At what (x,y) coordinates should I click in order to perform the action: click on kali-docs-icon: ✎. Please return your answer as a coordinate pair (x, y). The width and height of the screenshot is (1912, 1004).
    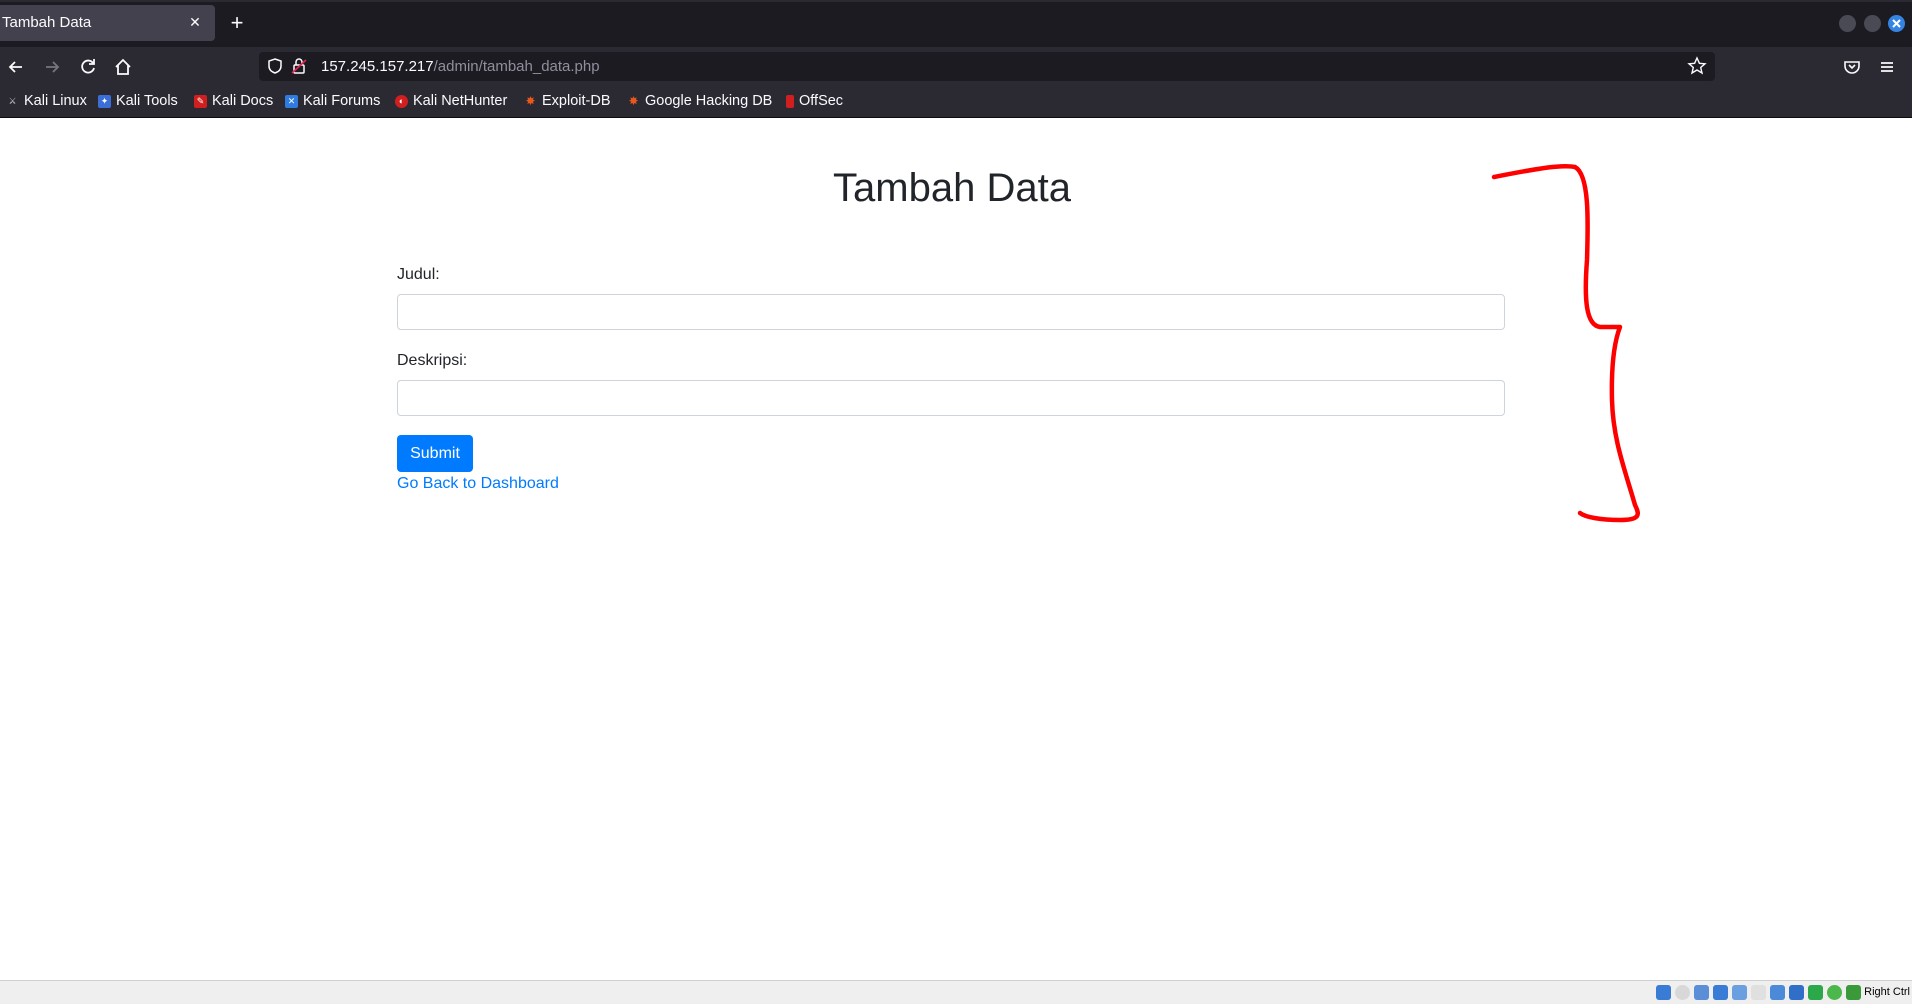
    Looking at the image, I should click on (200, 101).